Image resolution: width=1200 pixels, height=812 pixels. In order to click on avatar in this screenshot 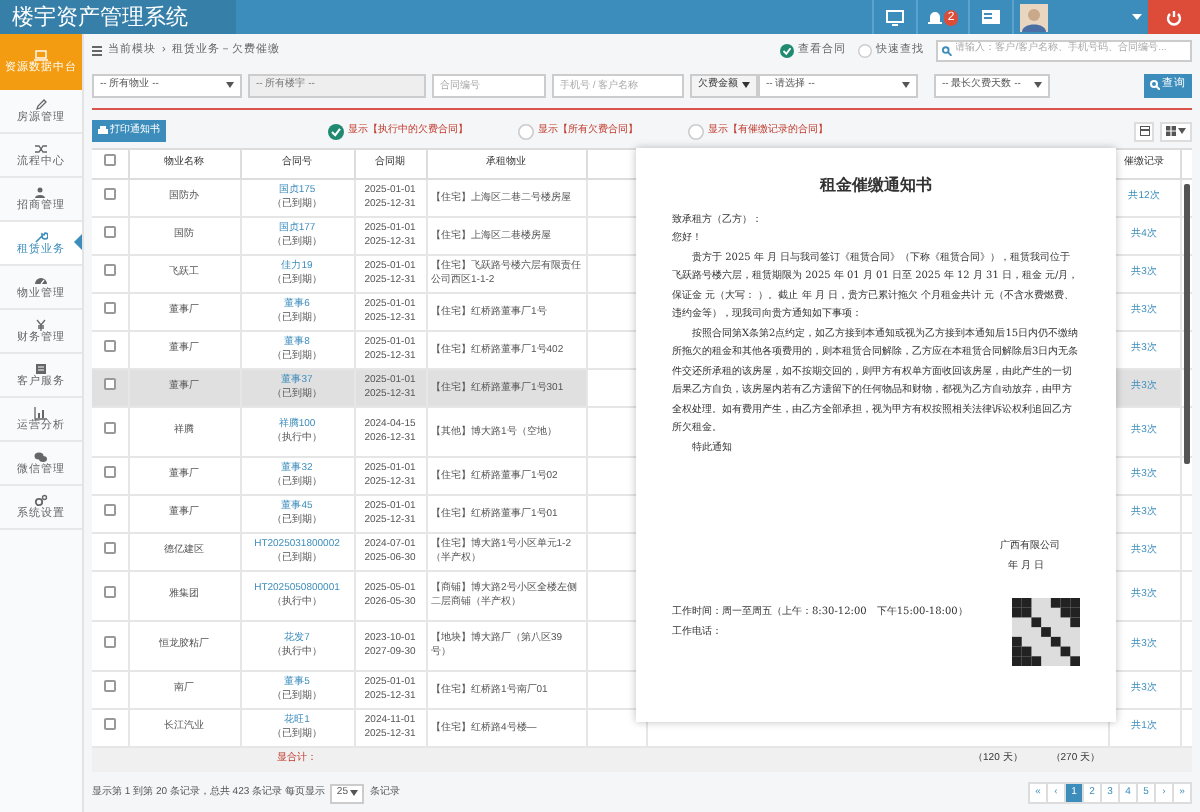, I will do `click(1034, 17)`.